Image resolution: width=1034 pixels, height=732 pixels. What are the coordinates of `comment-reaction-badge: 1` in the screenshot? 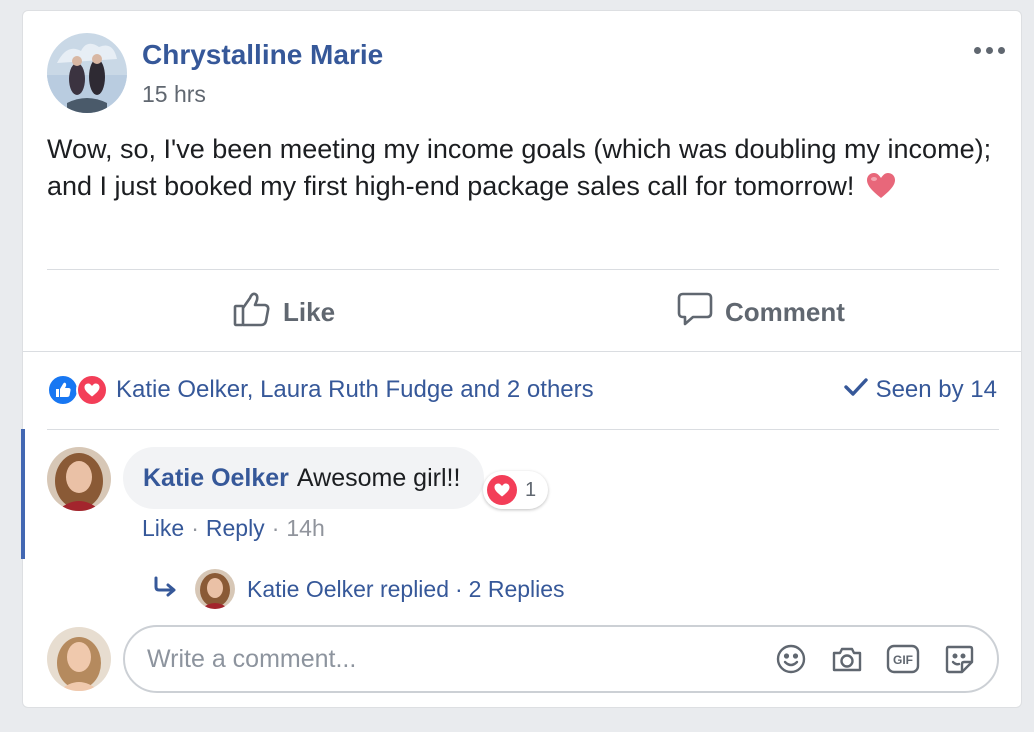 It's located at (516, 490).